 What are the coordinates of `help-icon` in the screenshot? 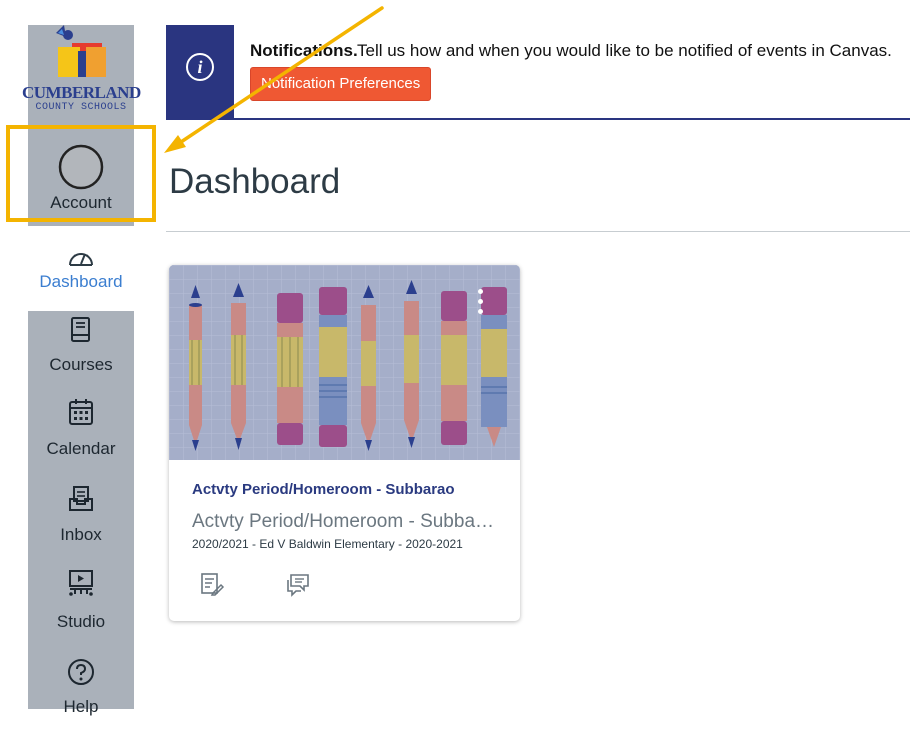 It's located at (81, 672).